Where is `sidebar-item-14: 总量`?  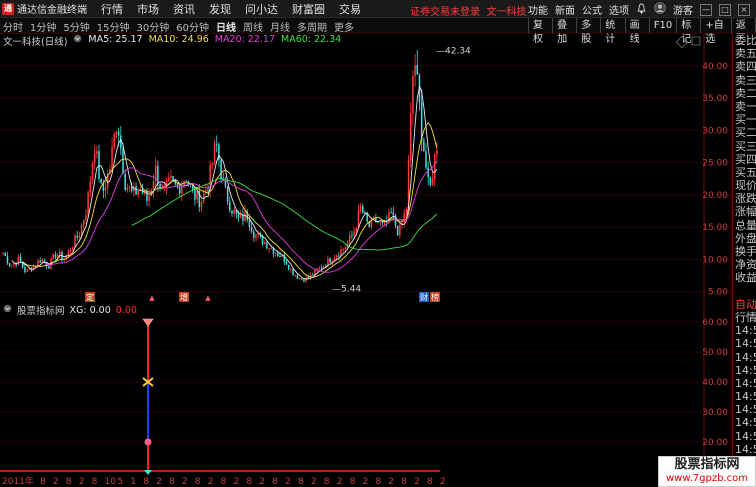 sidebar-item-14: 总量 is located at coordinates (744, 225).